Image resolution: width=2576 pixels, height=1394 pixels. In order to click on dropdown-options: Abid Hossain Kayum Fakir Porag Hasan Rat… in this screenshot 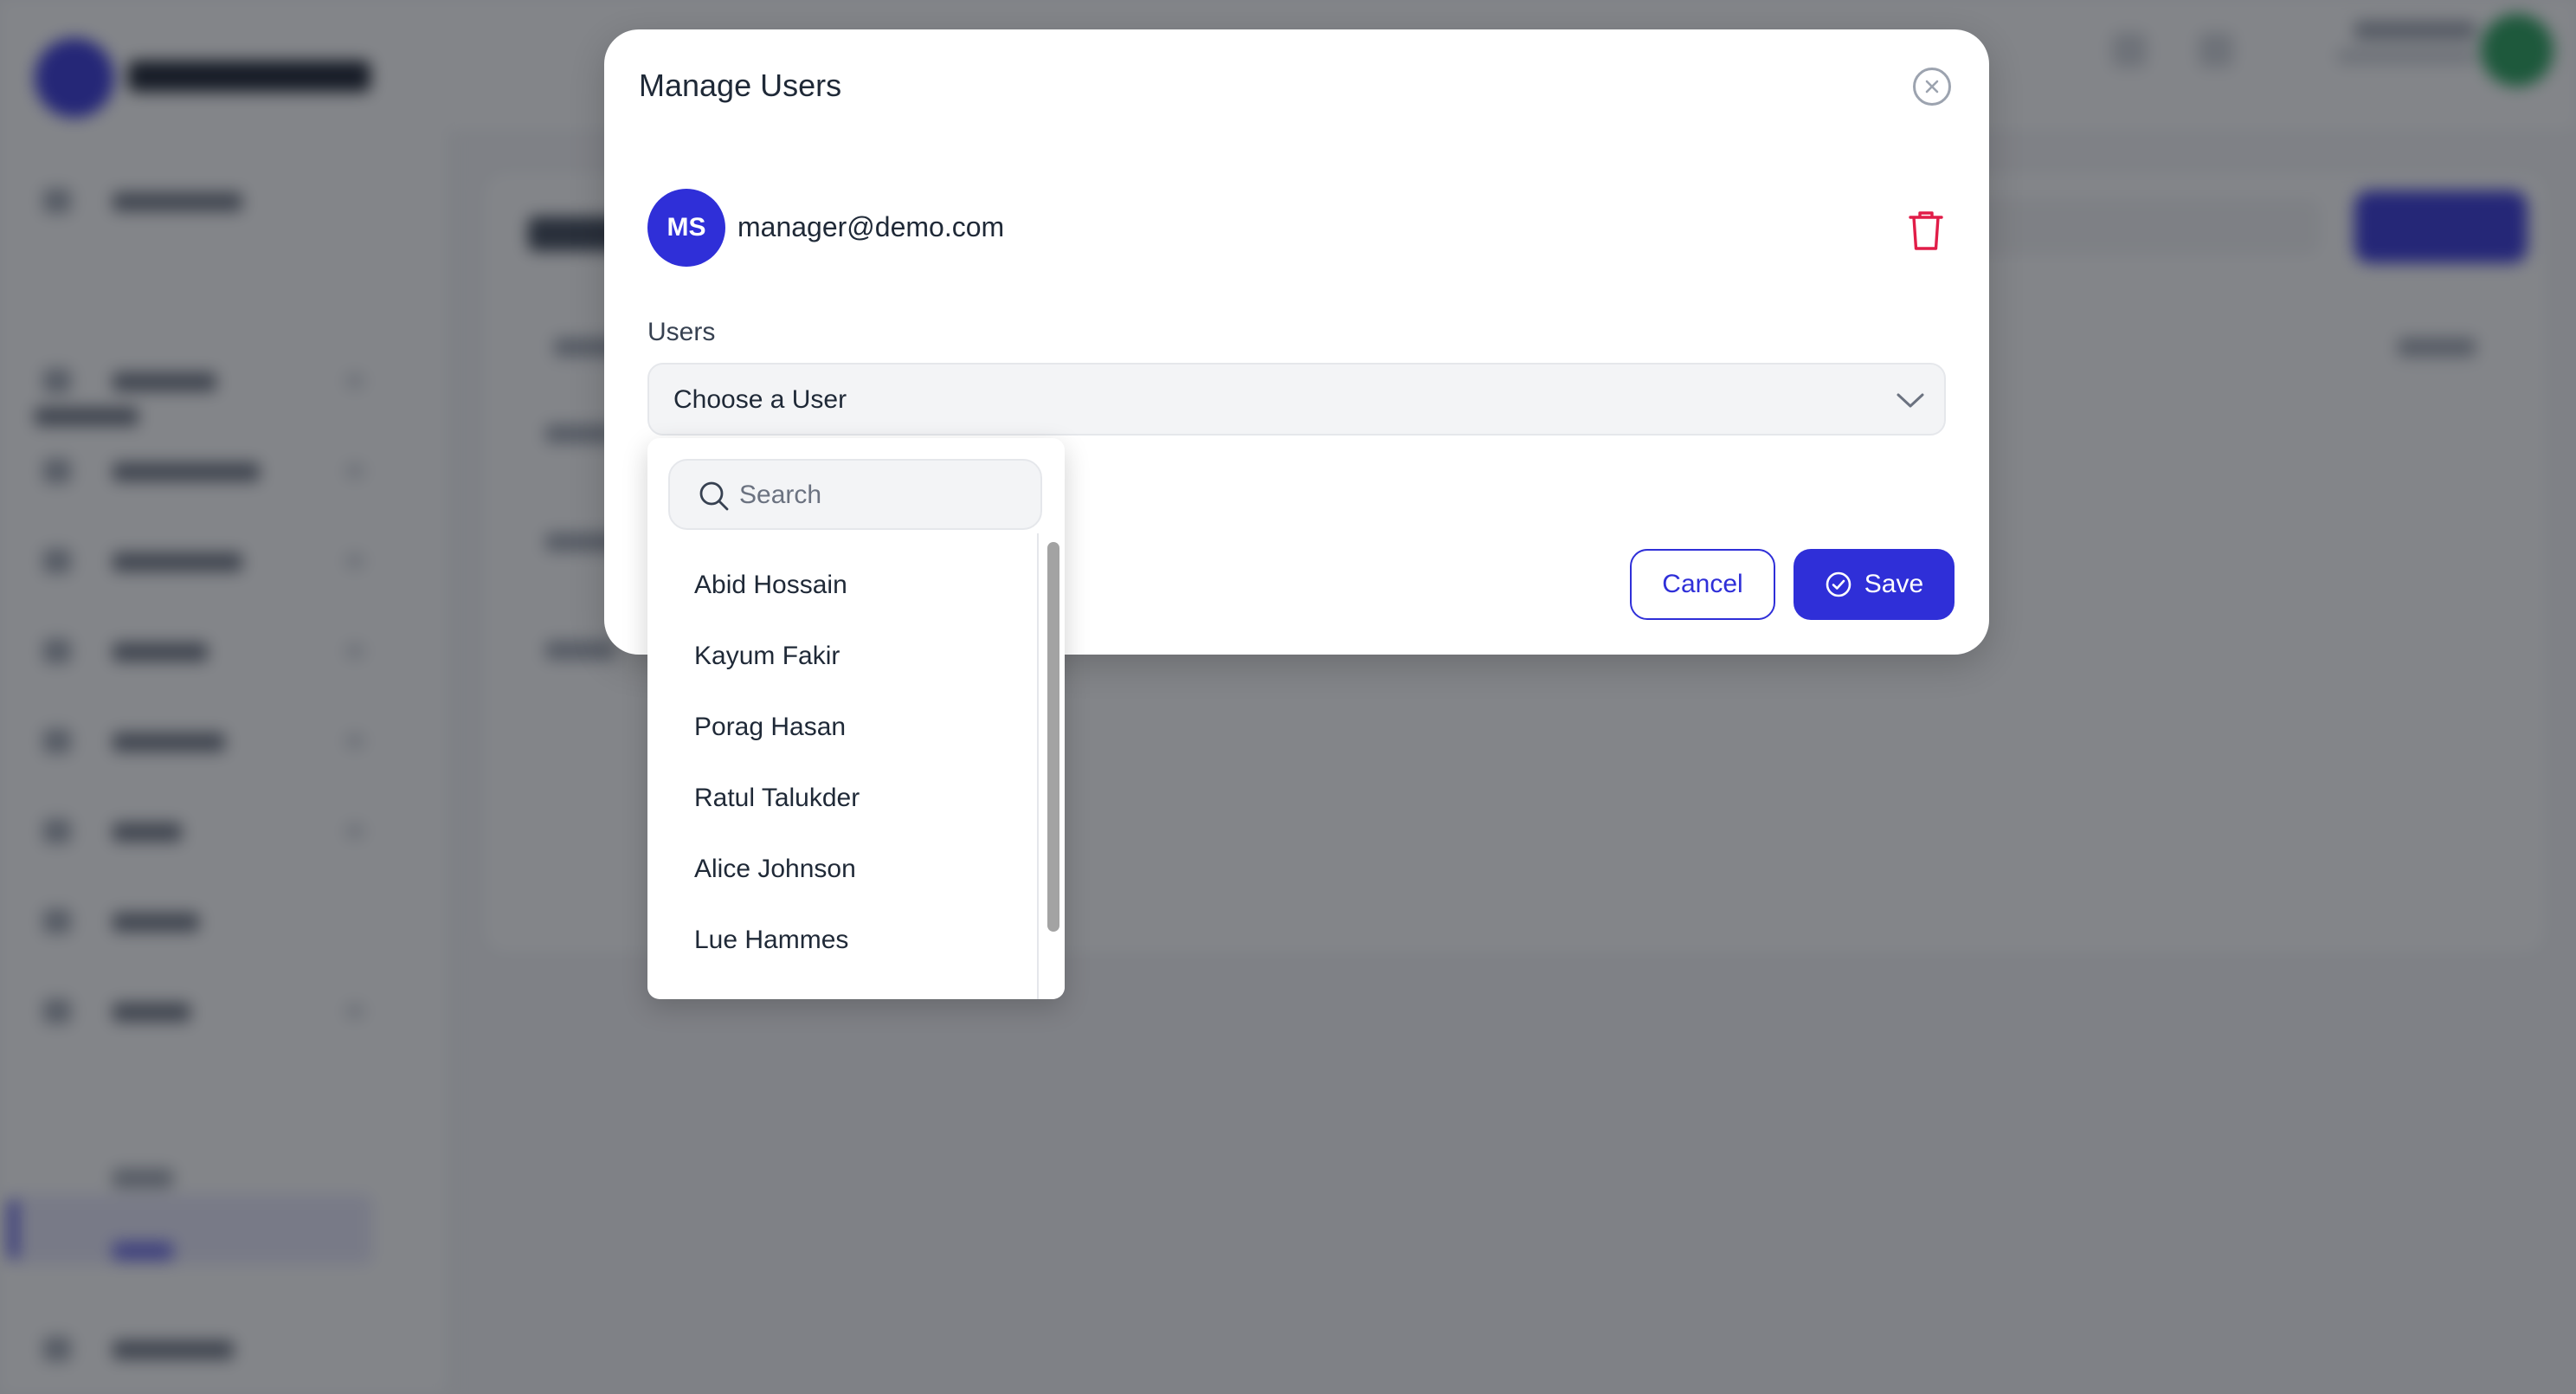, I will do `click(842, 774)`.